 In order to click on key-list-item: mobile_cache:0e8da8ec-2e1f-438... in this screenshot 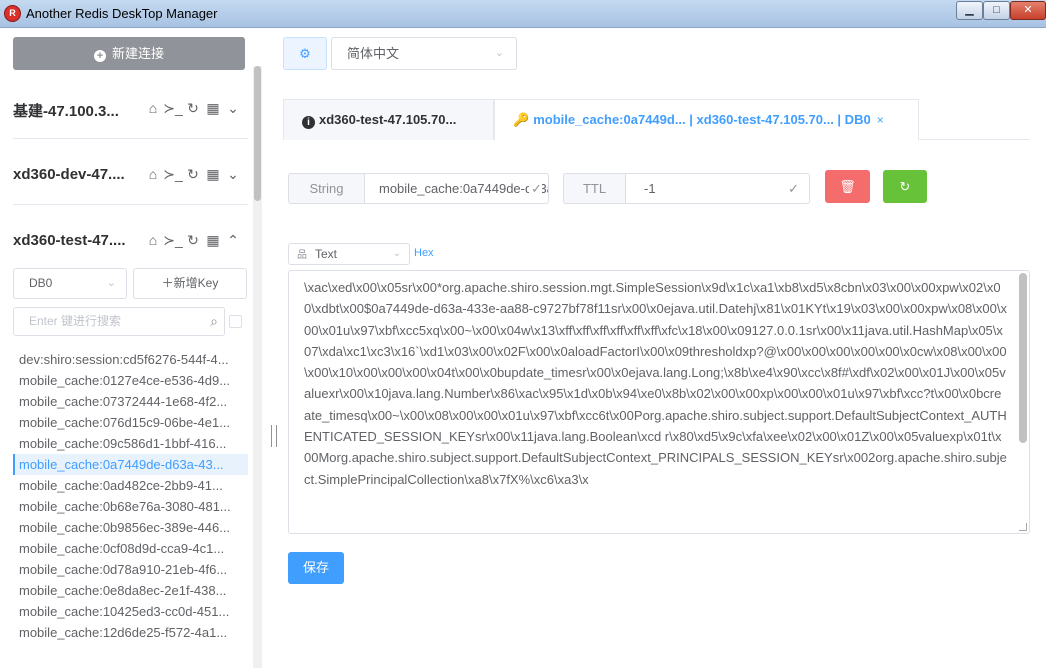, I will do `click(130, 590)`.